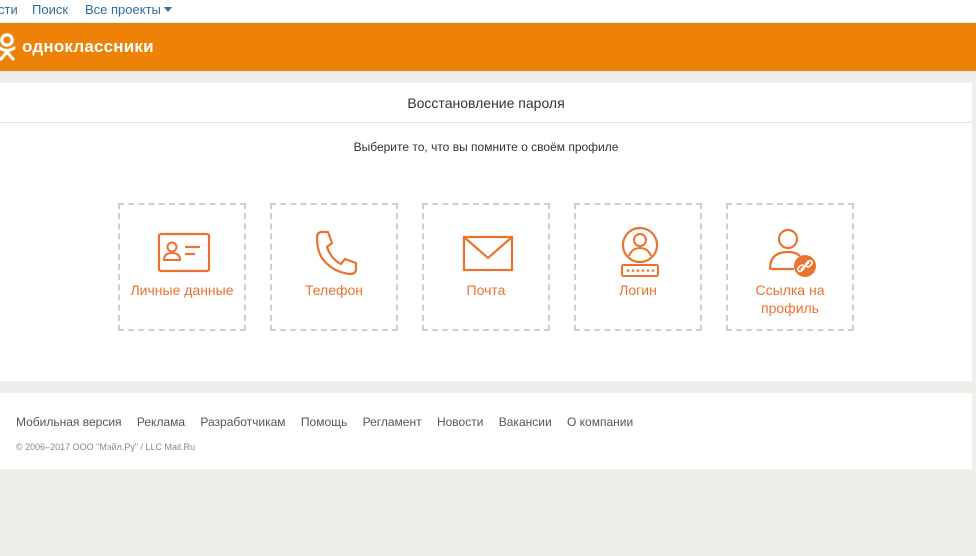 This screenshot has height=556, width=976. Describe the element at coordinates (9, 9) in the screenshot. I see `topbar-news-link: сти` at that location.